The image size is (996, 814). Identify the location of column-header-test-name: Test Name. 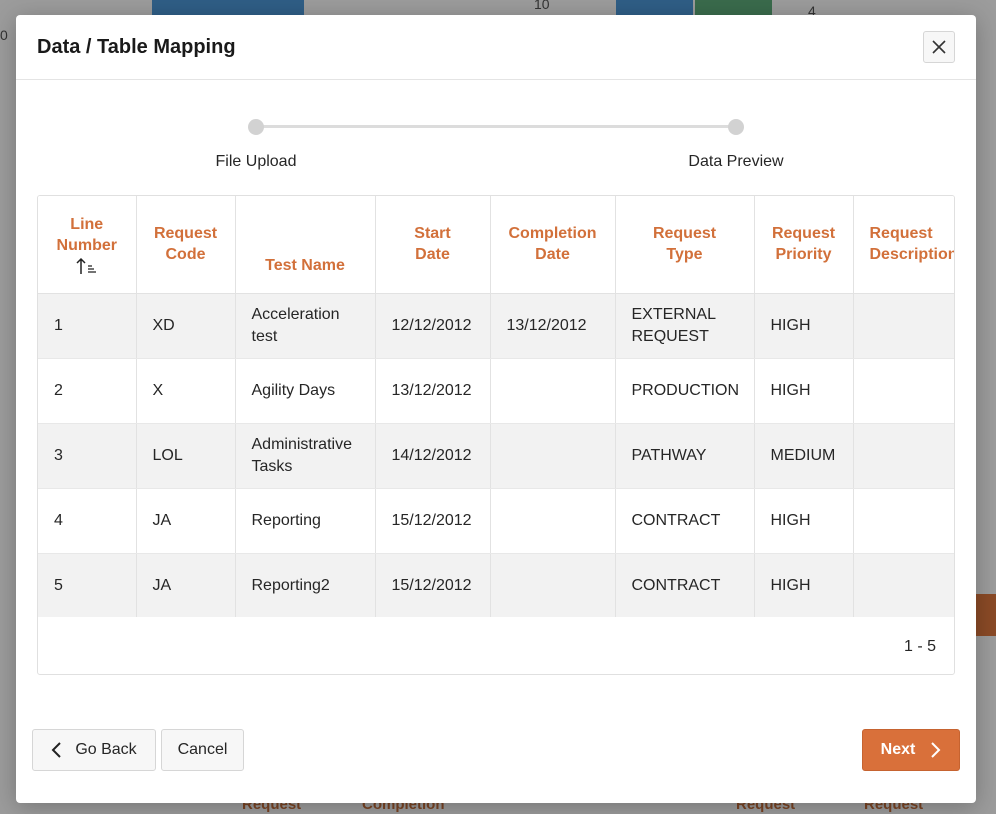
(305, 245).